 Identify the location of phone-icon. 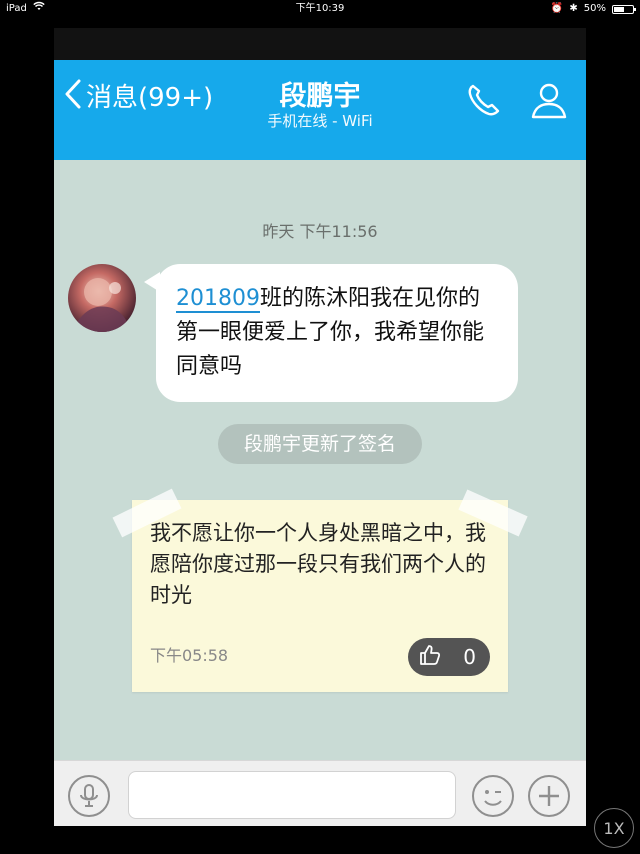
(484, 102).